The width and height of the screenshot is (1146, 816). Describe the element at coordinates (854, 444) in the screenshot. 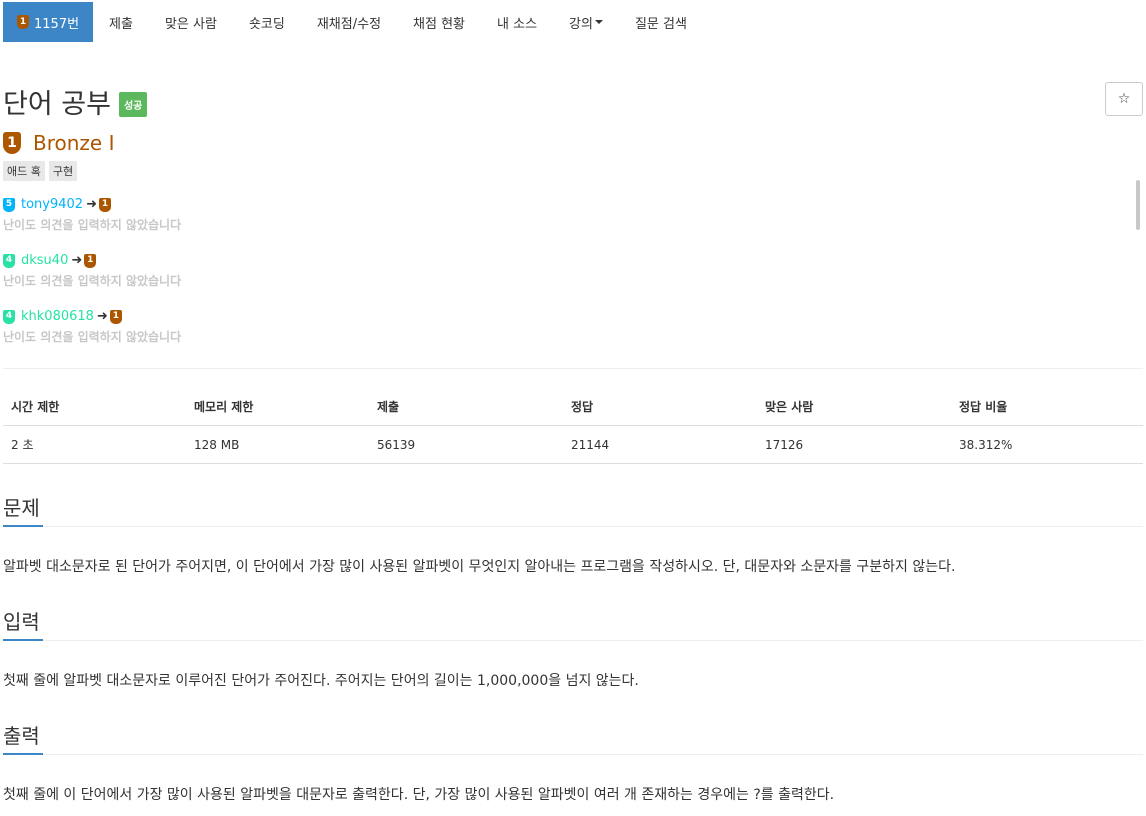

I see `solved-users-value: 17126` at that location.